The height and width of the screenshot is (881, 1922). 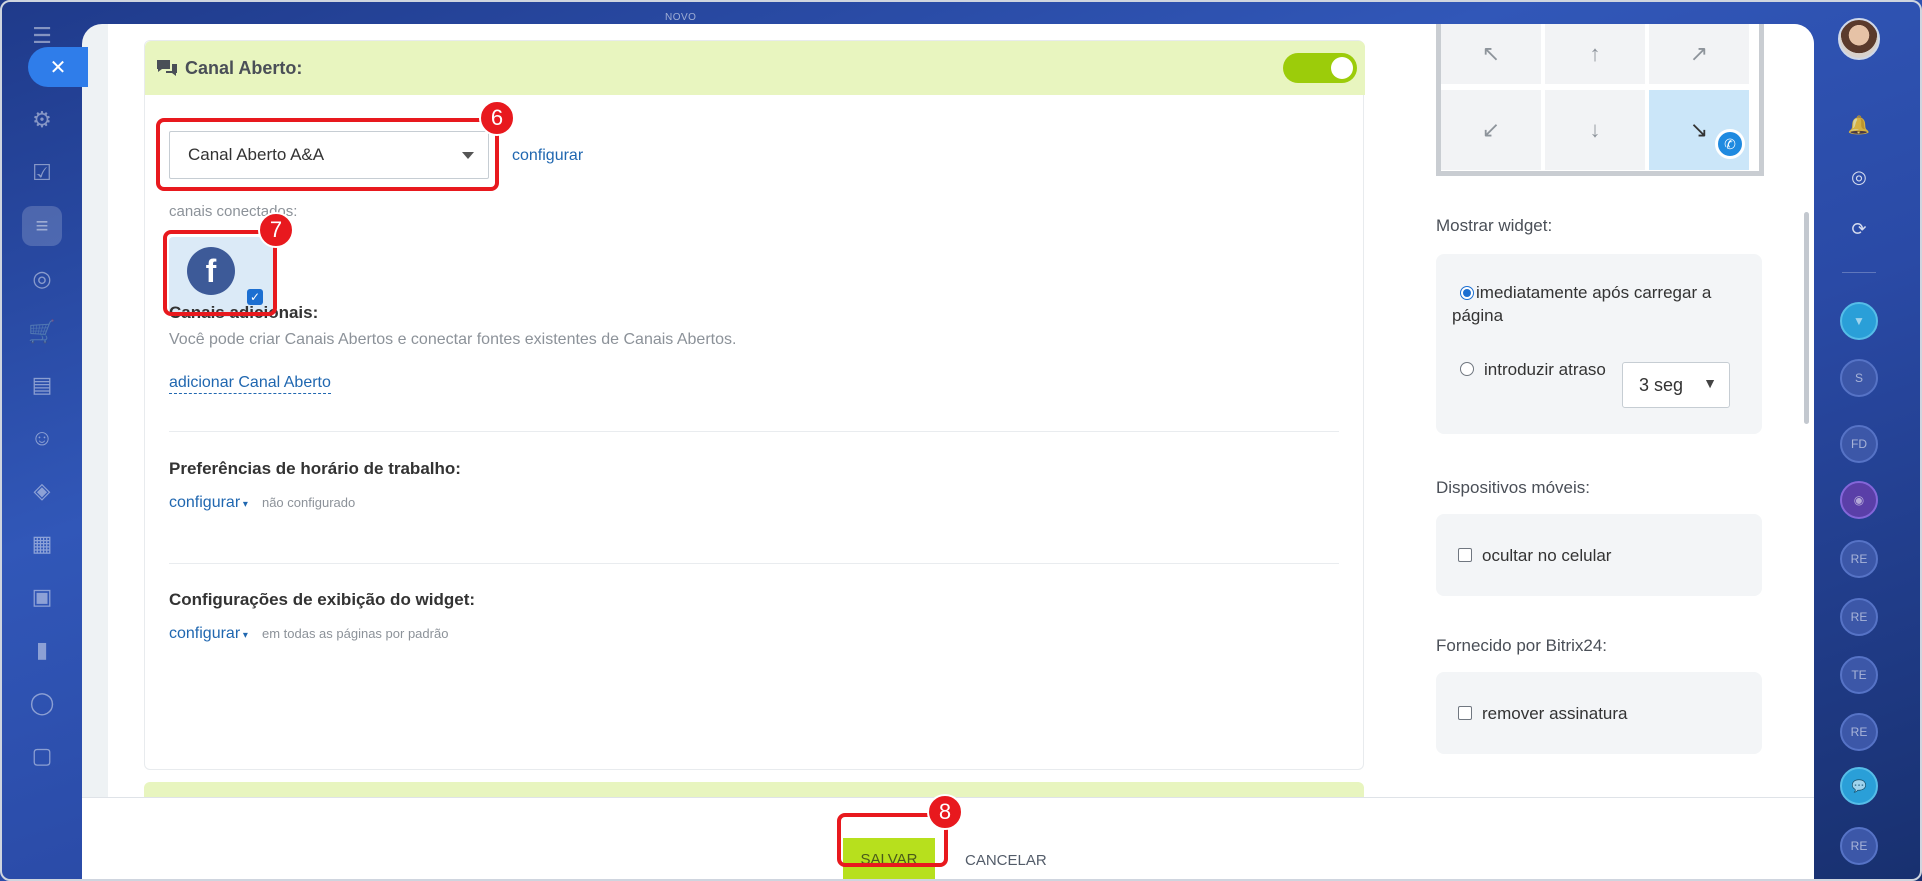 What do you see at coordinates (322, 599) in the screenshot?
I see `widget-display-title: Configurações de exibição do widget:` at bounding box center [322, 599].